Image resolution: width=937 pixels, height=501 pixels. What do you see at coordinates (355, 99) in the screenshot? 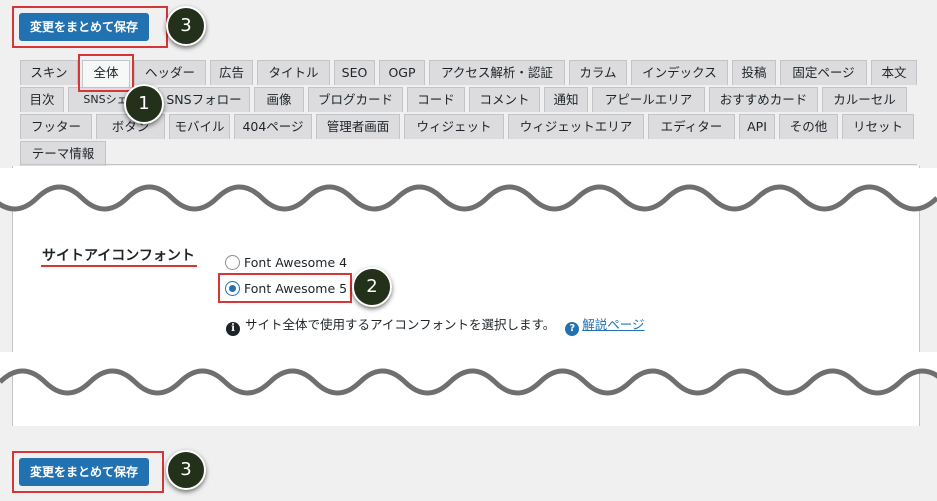
I see `tab-blogcard: ブログカード` at bounding box center [355, 99].